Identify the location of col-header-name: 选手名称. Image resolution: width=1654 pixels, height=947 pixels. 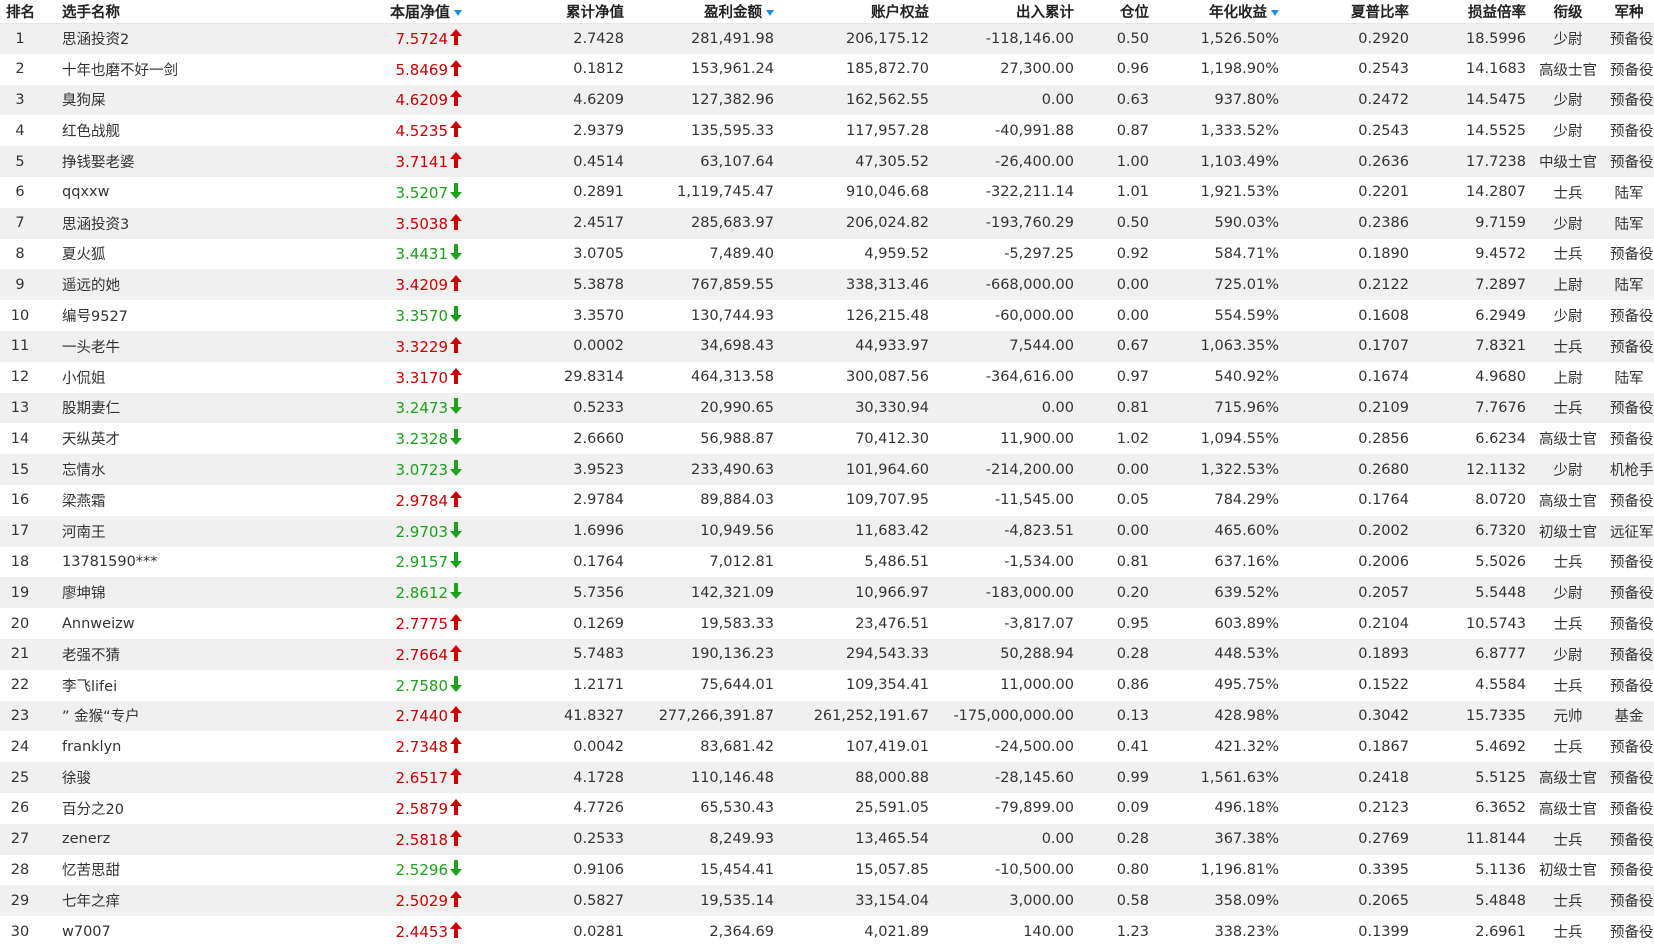
(140, 12).